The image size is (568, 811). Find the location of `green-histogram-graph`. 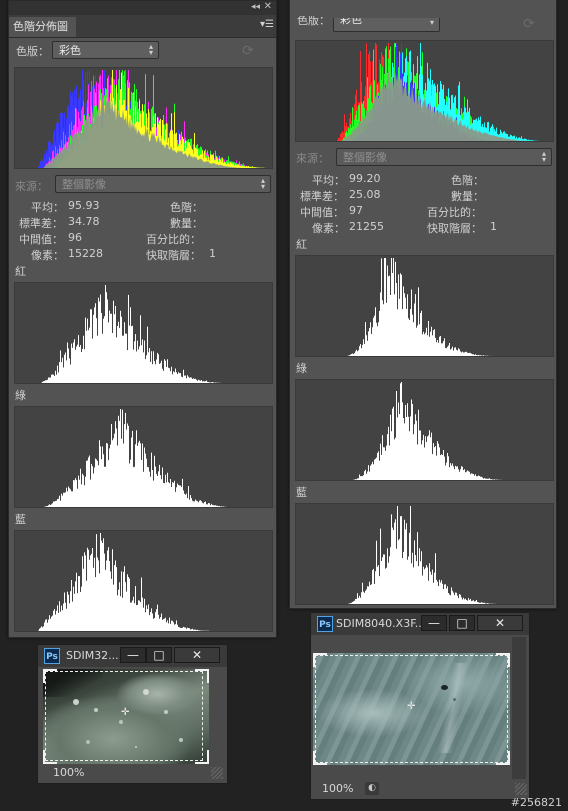

green-histogram-graph is located at coordinates (427, 431).